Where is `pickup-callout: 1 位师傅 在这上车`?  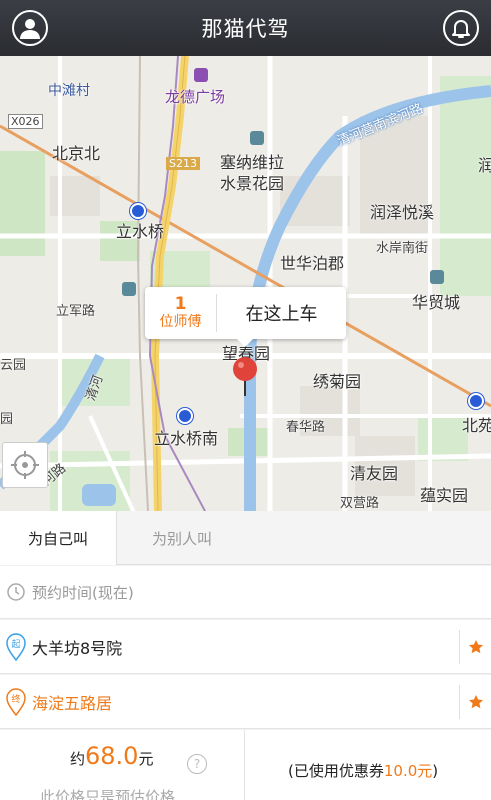 pickup-callout: 1 位师傅 在这上车 is located at coordinates (245, 317).